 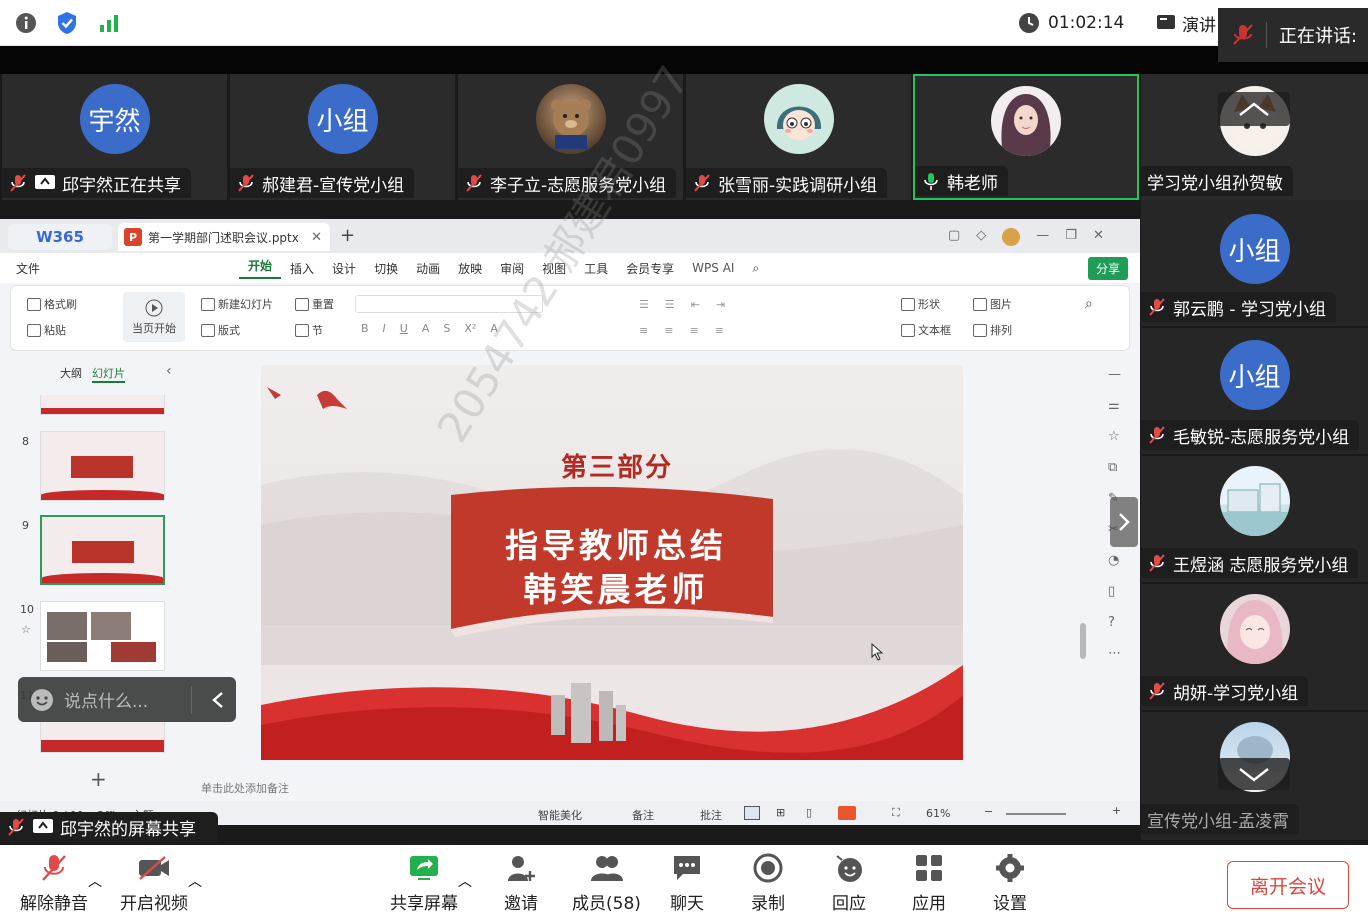 What do you see at coordinates (71, 373) in the screenshot?
I see `outline-tab: 大纲` at bounding box center [71, 373].